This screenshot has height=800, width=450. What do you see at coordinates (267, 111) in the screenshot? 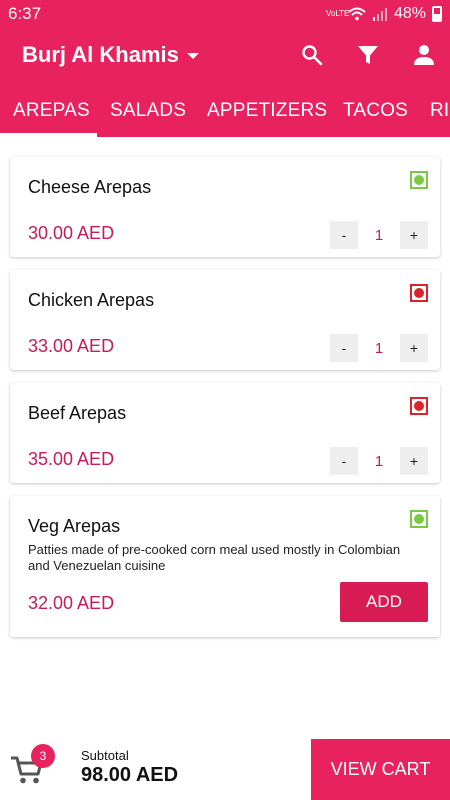
I see `tab-appetizers: APPETIZERS` at bounding box center [267, 111].